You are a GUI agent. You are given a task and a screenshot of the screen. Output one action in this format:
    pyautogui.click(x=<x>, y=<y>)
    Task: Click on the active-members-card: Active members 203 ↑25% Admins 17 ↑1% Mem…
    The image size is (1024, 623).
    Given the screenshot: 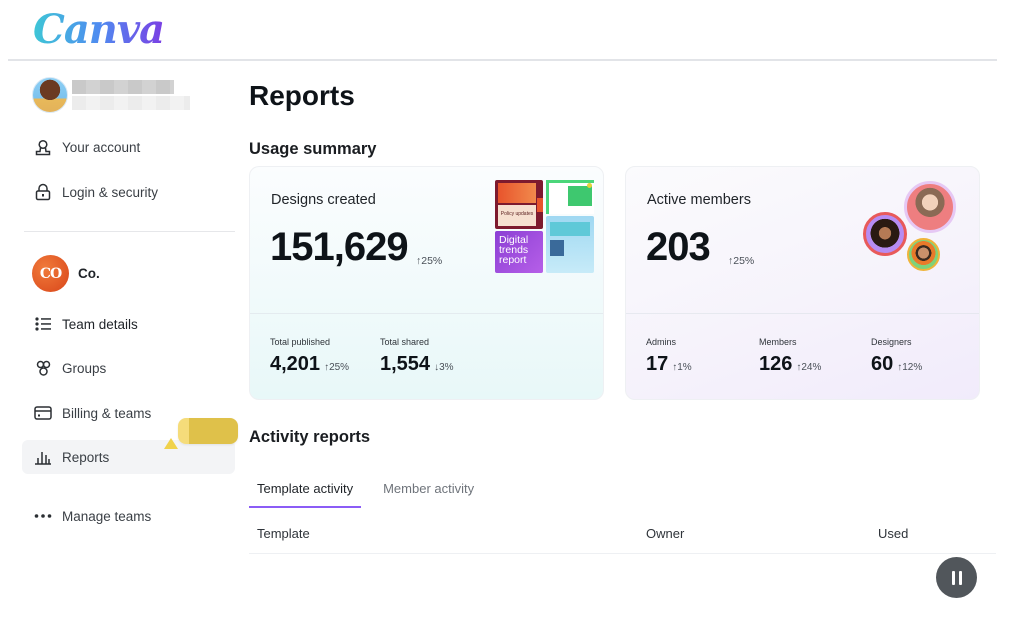 What is the action you would take?
    pyautogui.click(x=802, y=283)
    